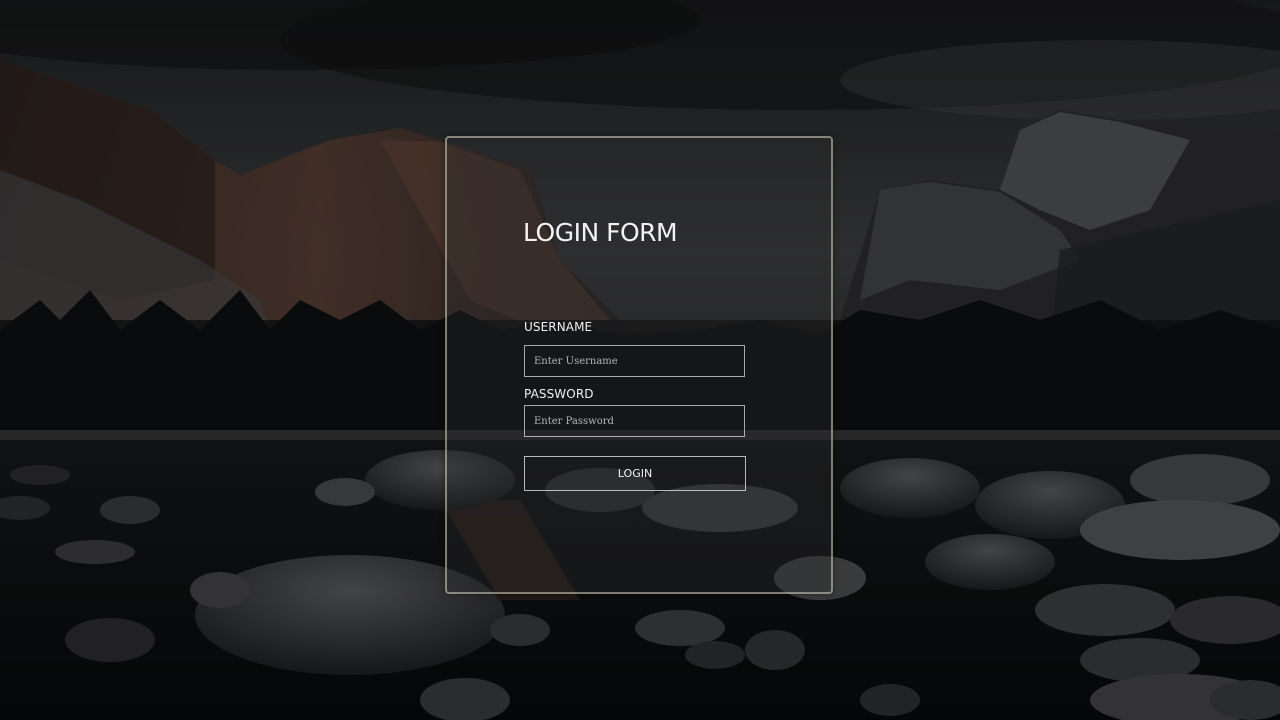  I want to click on login-button: LOGIN, so click(635, 473).